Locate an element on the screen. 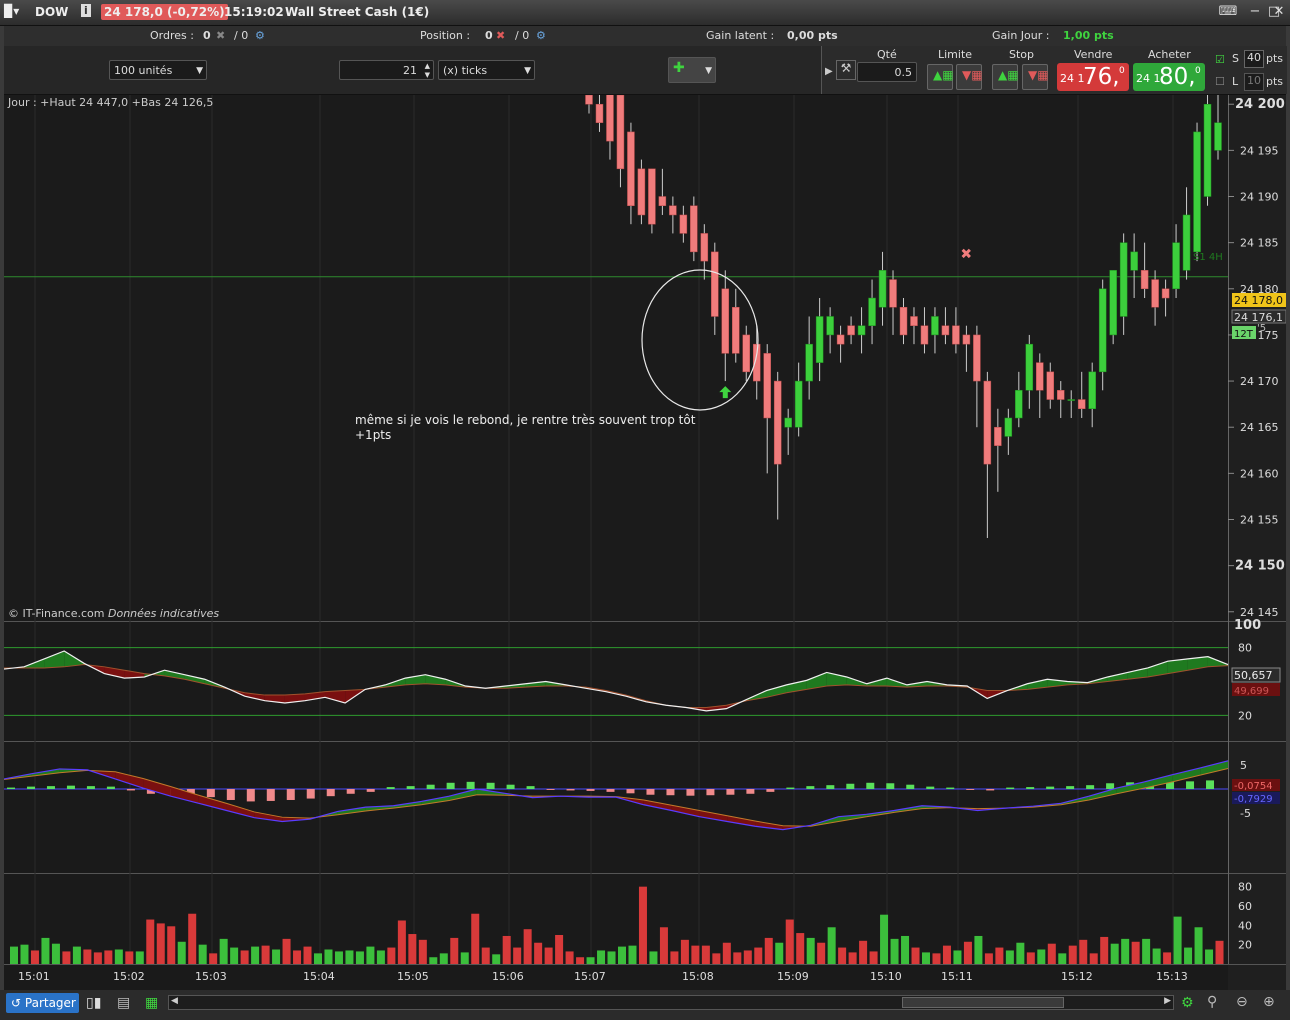  time-tick-label: 15:09 is located at coordinates (793, 976).